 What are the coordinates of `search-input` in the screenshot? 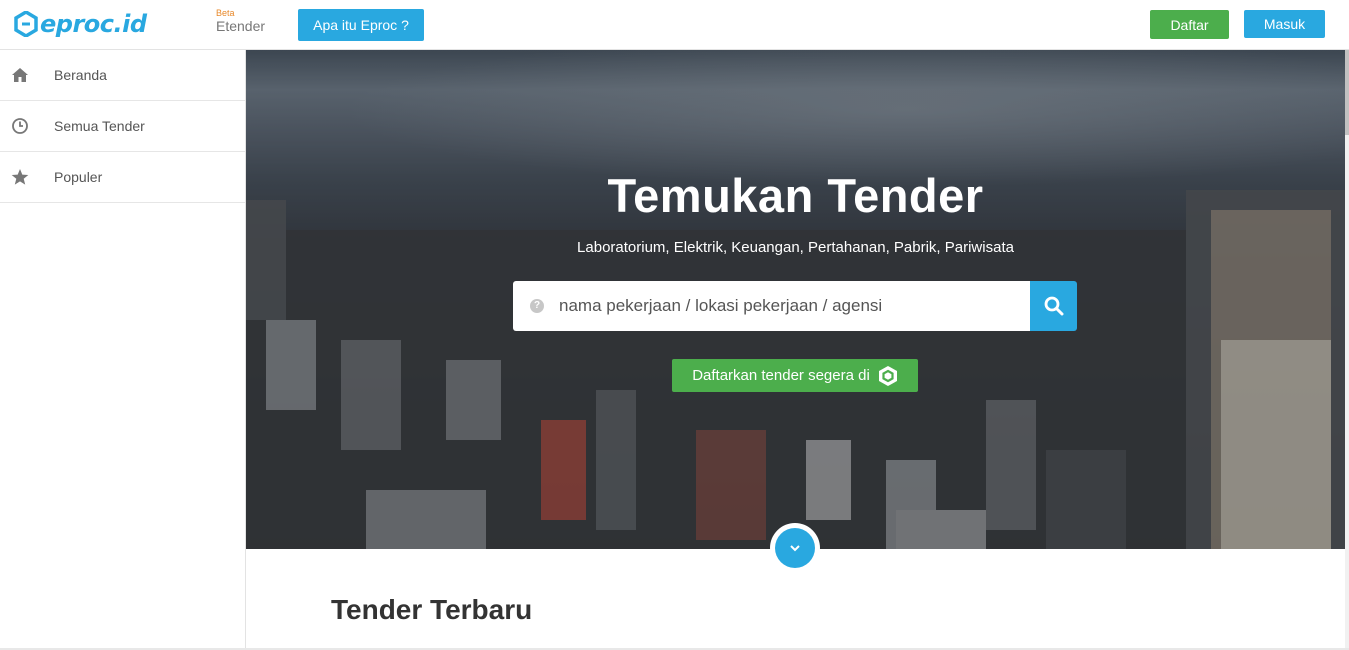 It's located at (771, 306).